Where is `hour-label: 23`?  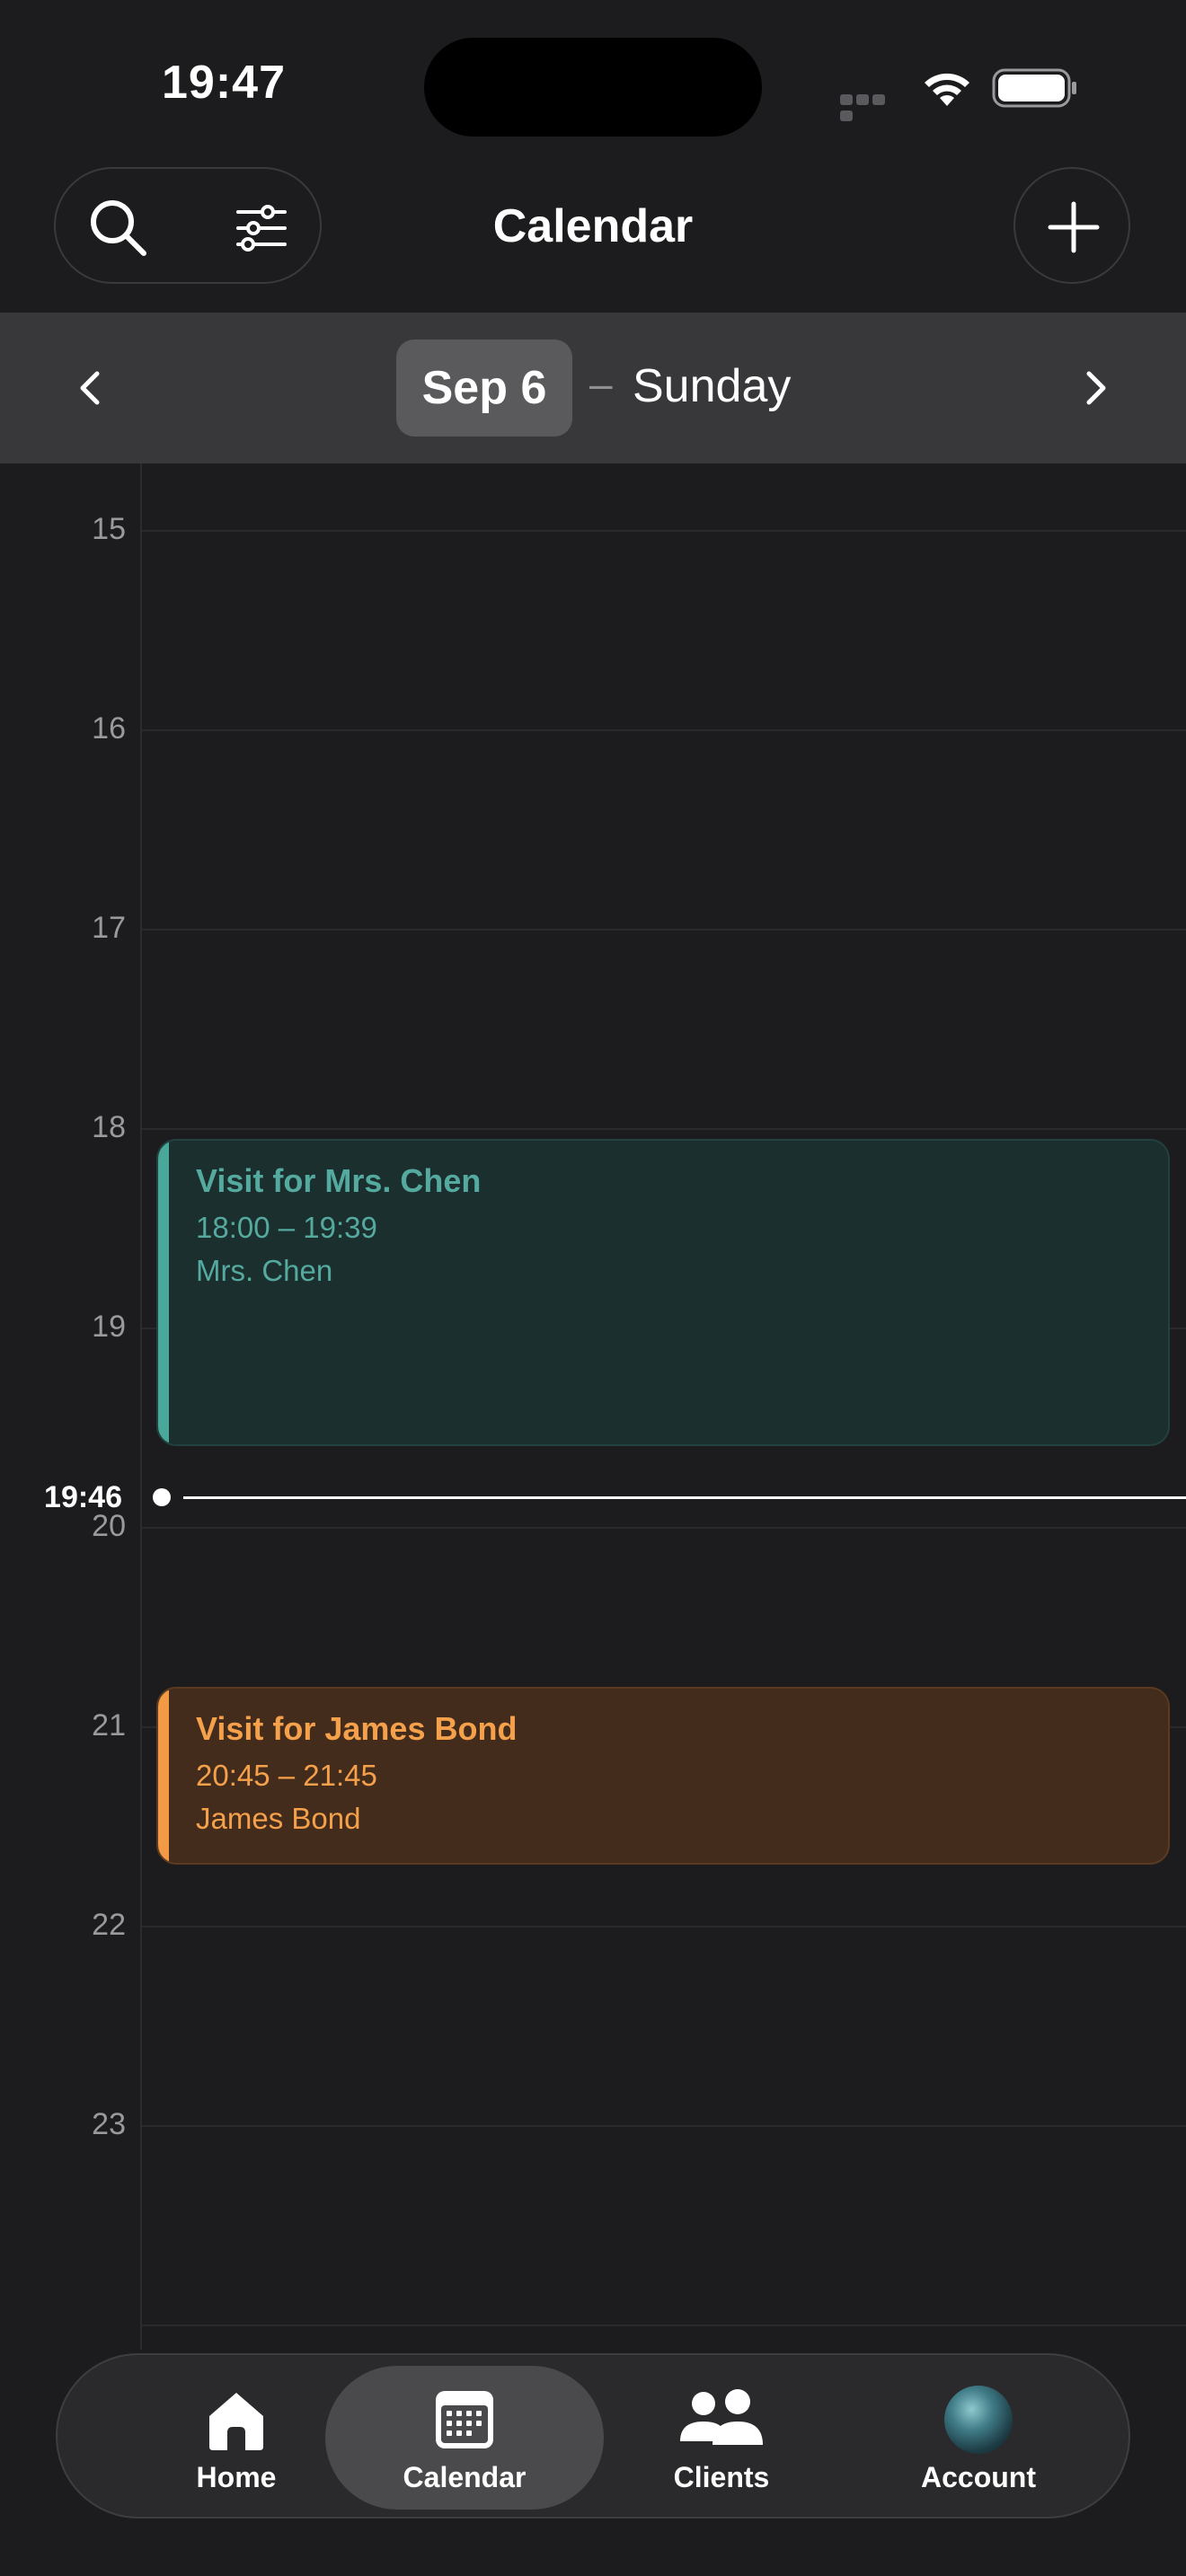
hour-label: 23 is located at coordinates (109, 2124).